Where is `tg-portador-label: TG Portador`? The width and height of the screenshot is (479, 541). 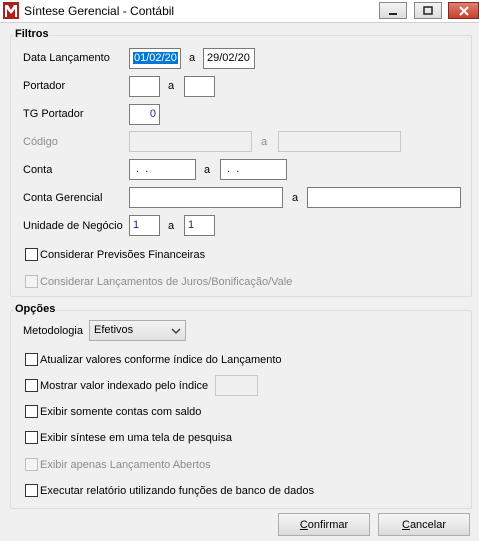
tg-portador-label: TG Portador is located at coordinates (53, 114).